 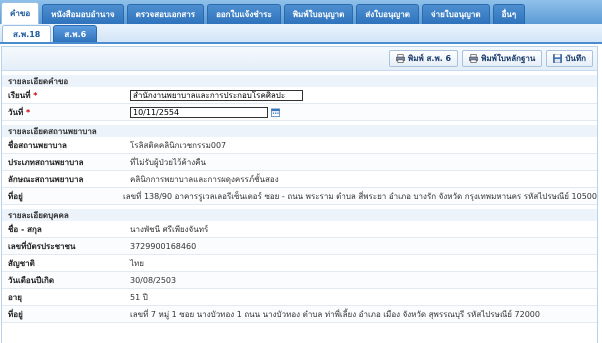 What do you see at coordinates (20, 13) in the screenshot?
I see `tab-request: คำขอ` at bounding box center [20, 13].